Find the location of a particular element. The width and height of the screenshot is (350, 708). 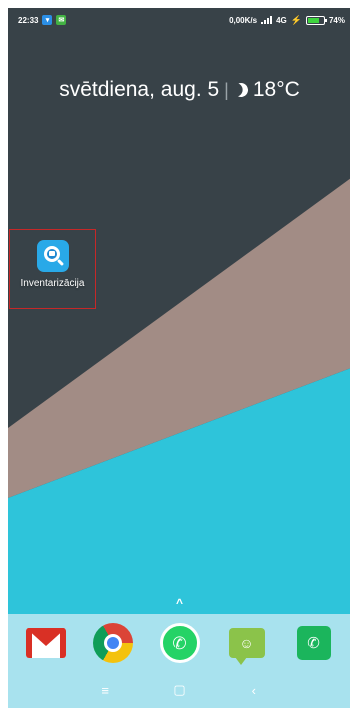

phone-icon: ✆ is located at coordinates (313, 643).